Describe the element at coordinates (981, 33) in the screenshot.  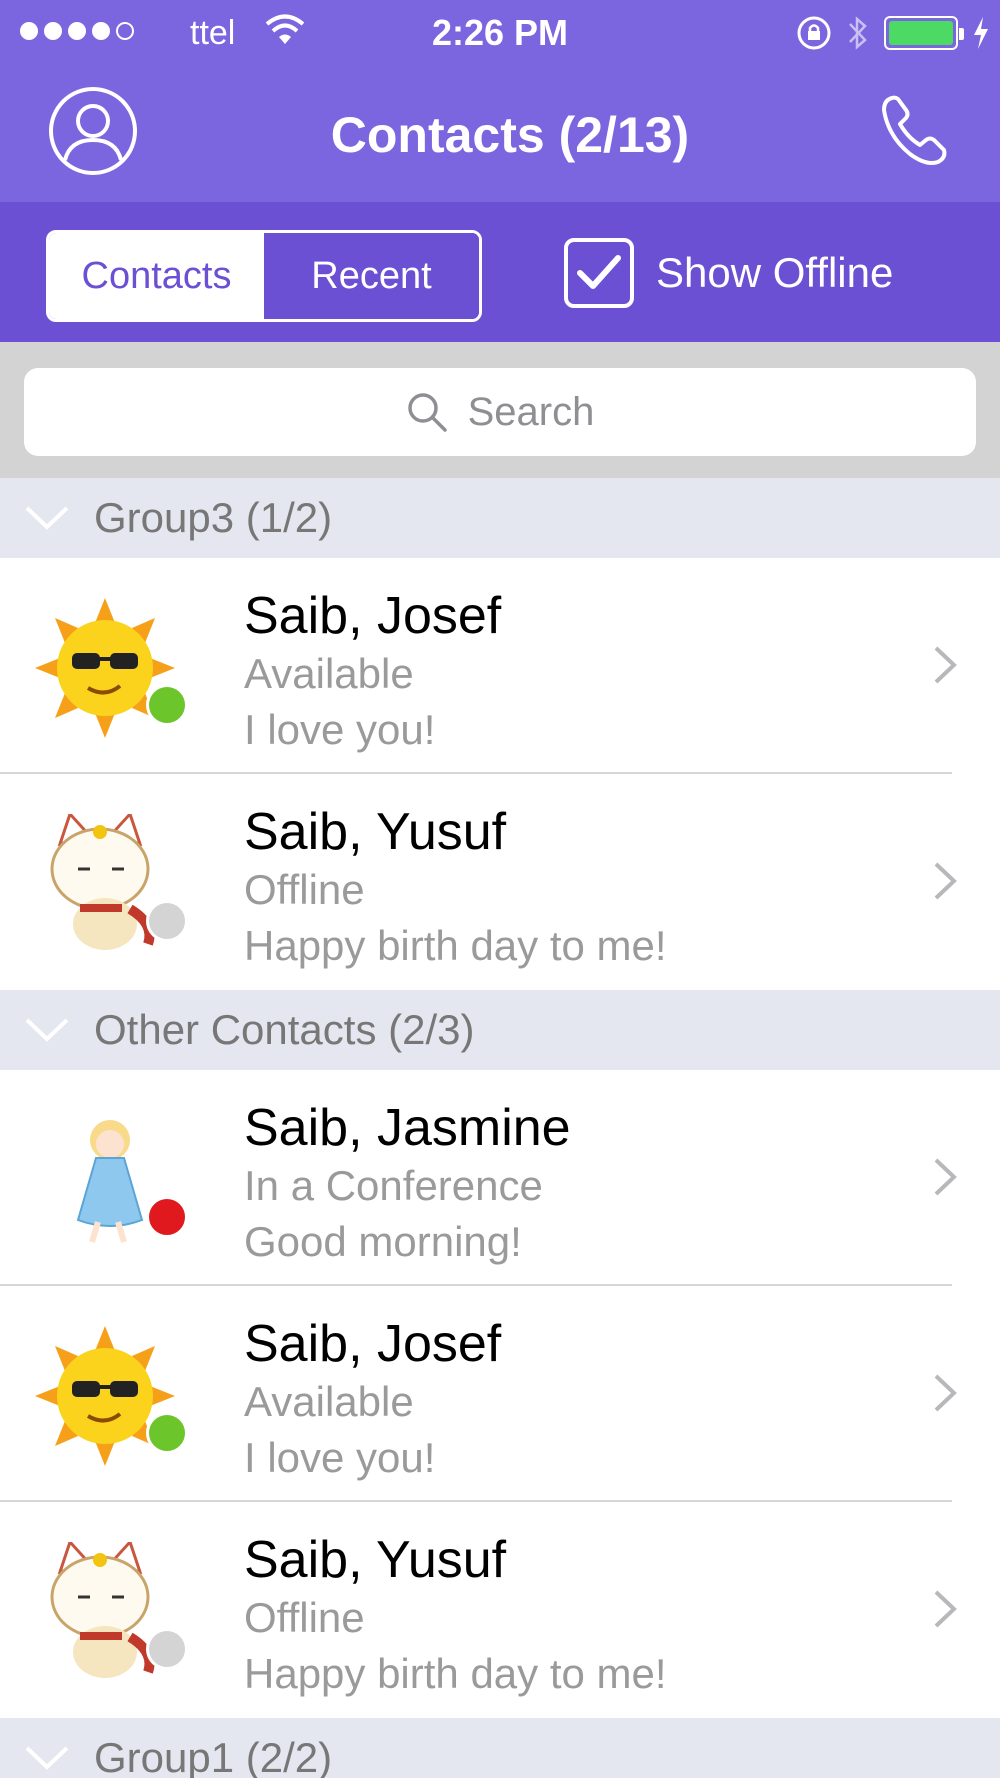
I see `charging-icon` at that location.